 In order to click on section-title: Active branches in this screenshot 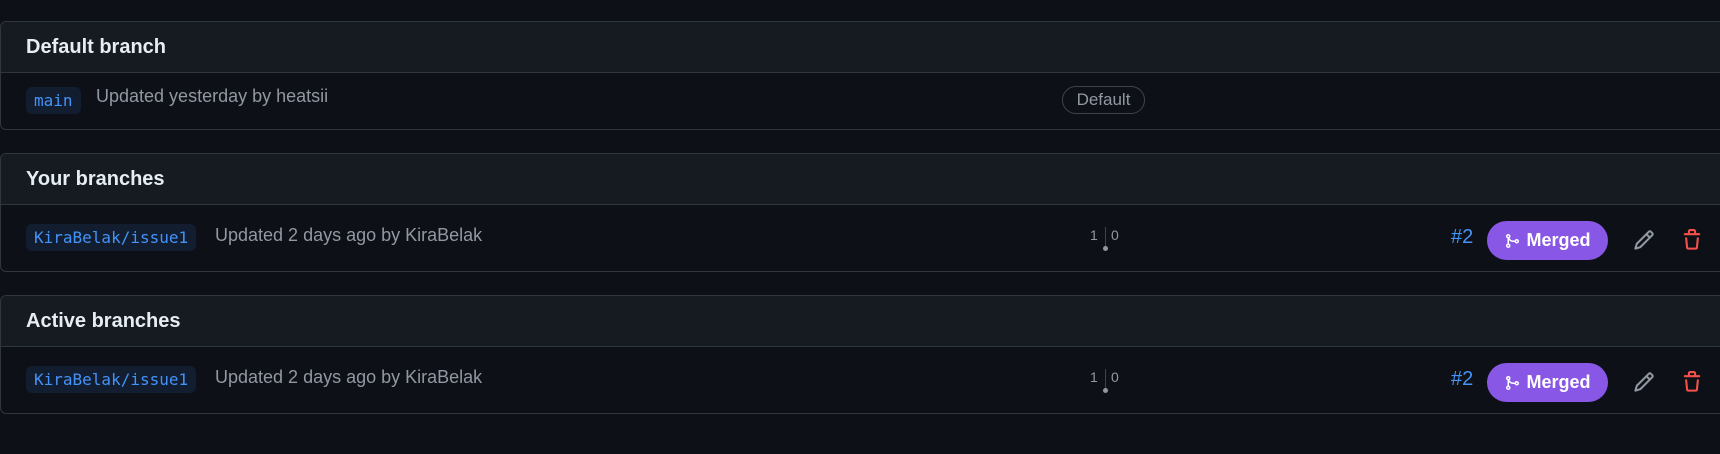, I will do `click(860, 321)`.